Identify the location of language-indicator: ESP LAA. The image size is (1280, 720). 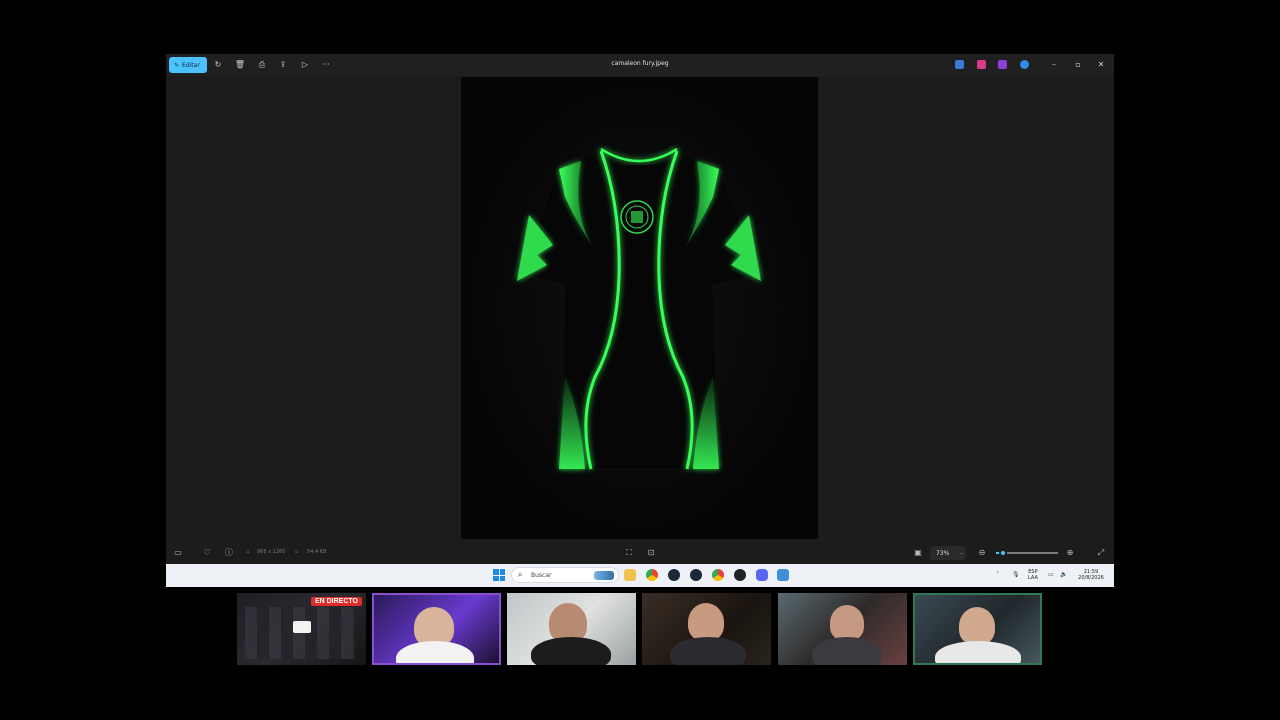
(1033, 575).